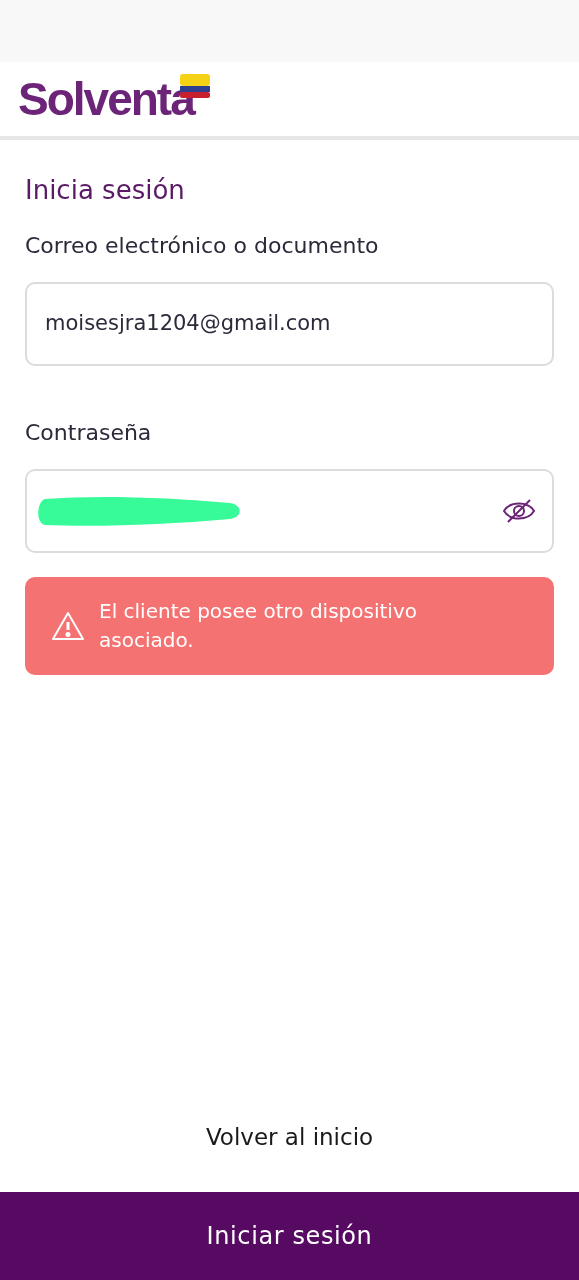  I want to click on email-field: moisesjra1204@gmail.com, so click(289, 323).